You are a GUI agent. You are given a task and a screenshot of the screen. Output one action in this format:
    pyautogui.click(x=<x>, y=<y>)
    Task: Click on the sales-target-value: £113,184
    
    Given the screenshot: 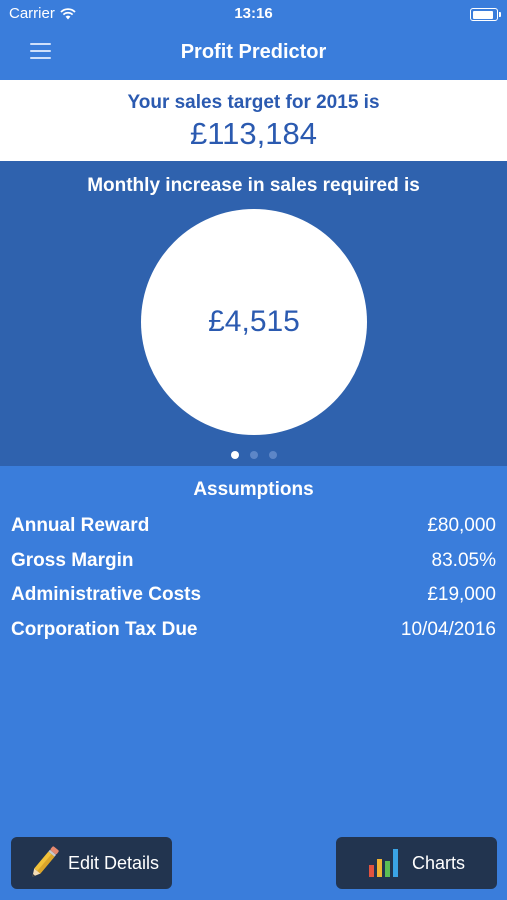 What is the action you would take?
    pyautogui.click(x=253, y=133)
    